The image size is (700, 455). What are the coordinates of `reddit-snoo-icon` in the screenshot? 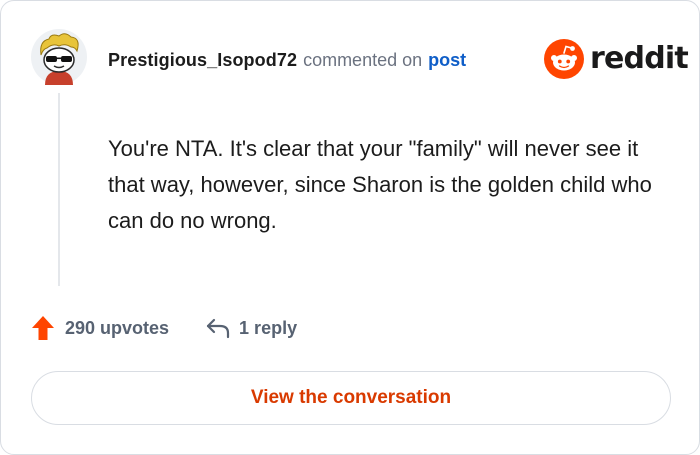 It's located at (564, 59).